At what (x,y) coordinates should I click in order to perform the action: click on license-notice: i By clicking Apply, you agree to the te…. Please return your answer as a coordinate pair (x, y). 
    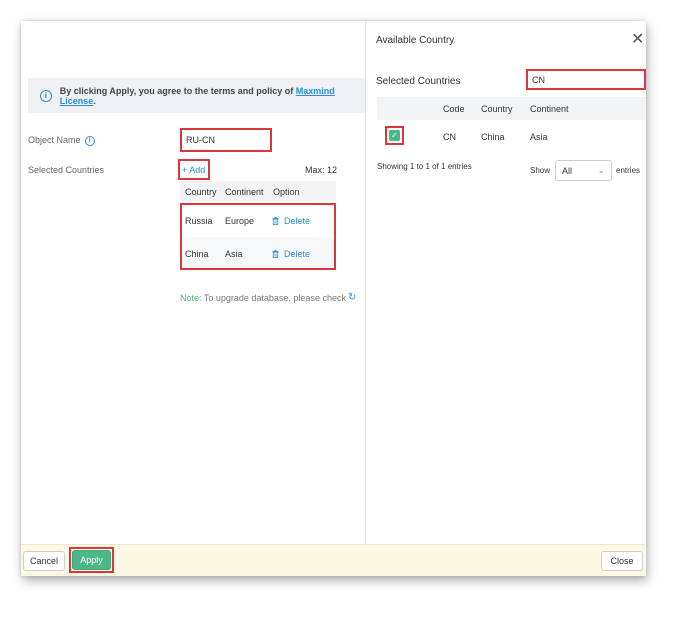
    Looking at the image, I should click on (196, 95).